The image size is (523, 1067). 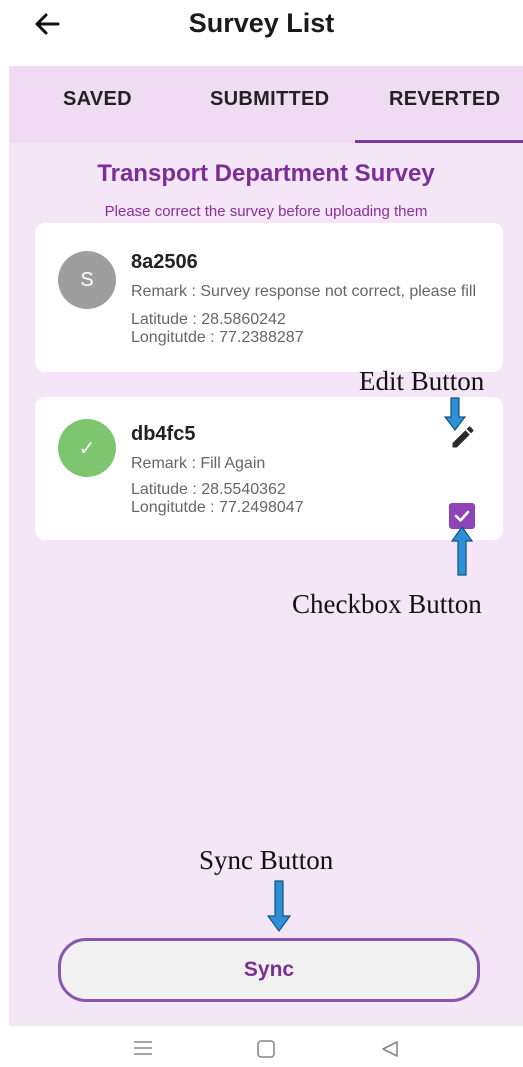 I want to click on survey-remark: Remark : Fill Again, so click(x=198, y=463).